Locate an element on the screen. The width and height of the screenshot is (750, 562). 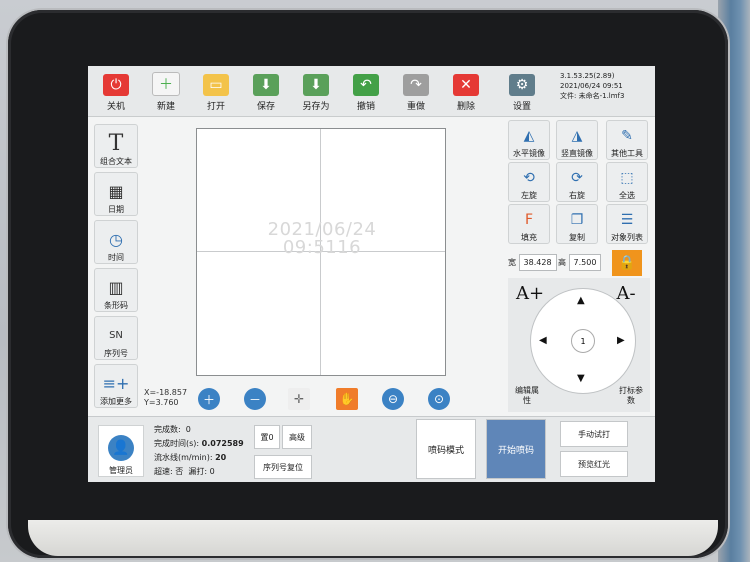
width-label: 宽 is located at coordinates (512, 262).